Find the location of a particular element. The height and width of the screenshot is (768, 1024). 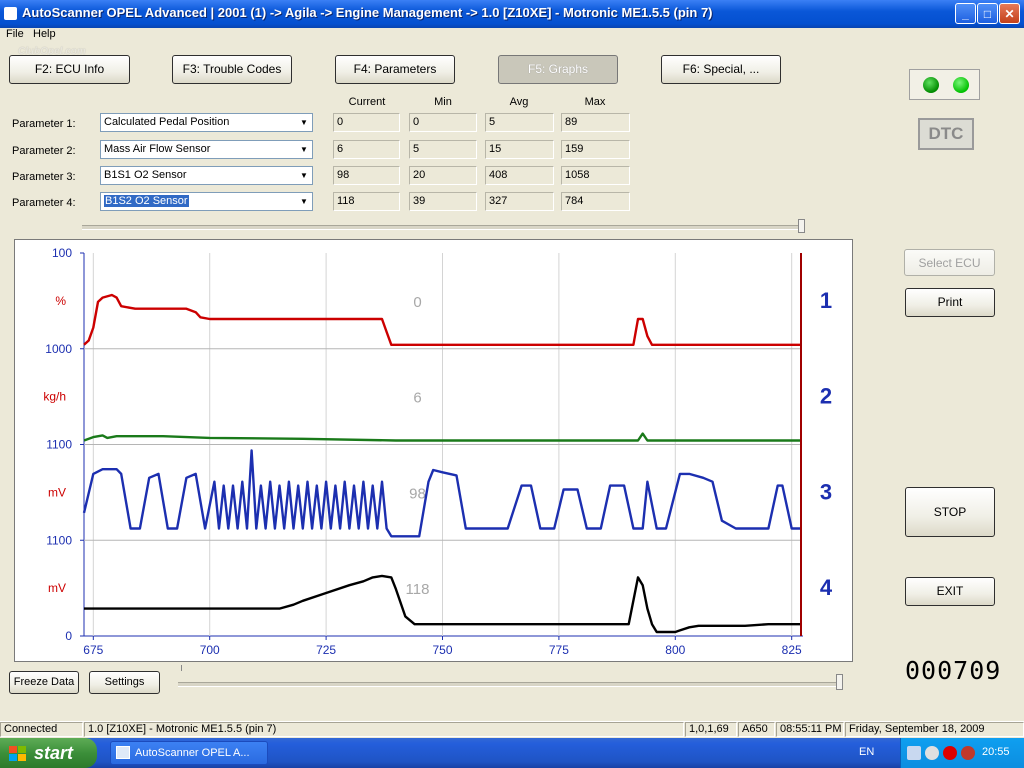

param-3-current: 98 is located at coordinates (366, 175).